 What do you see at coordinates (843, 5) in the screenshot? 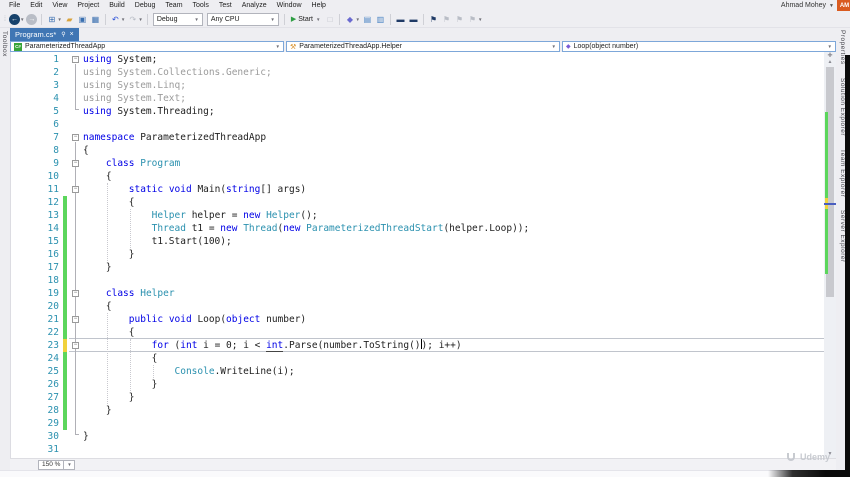
I see `avatar: AM` at bounding box center [843, 5].